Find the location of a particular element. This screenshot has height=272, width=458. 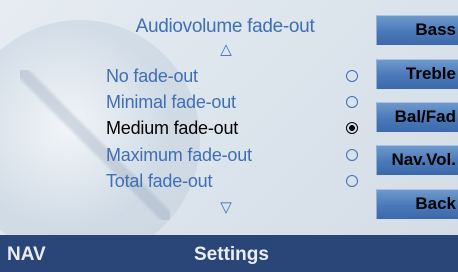

scroll-down-arrow-icon: ▽ is located at coordinates (226, 207).